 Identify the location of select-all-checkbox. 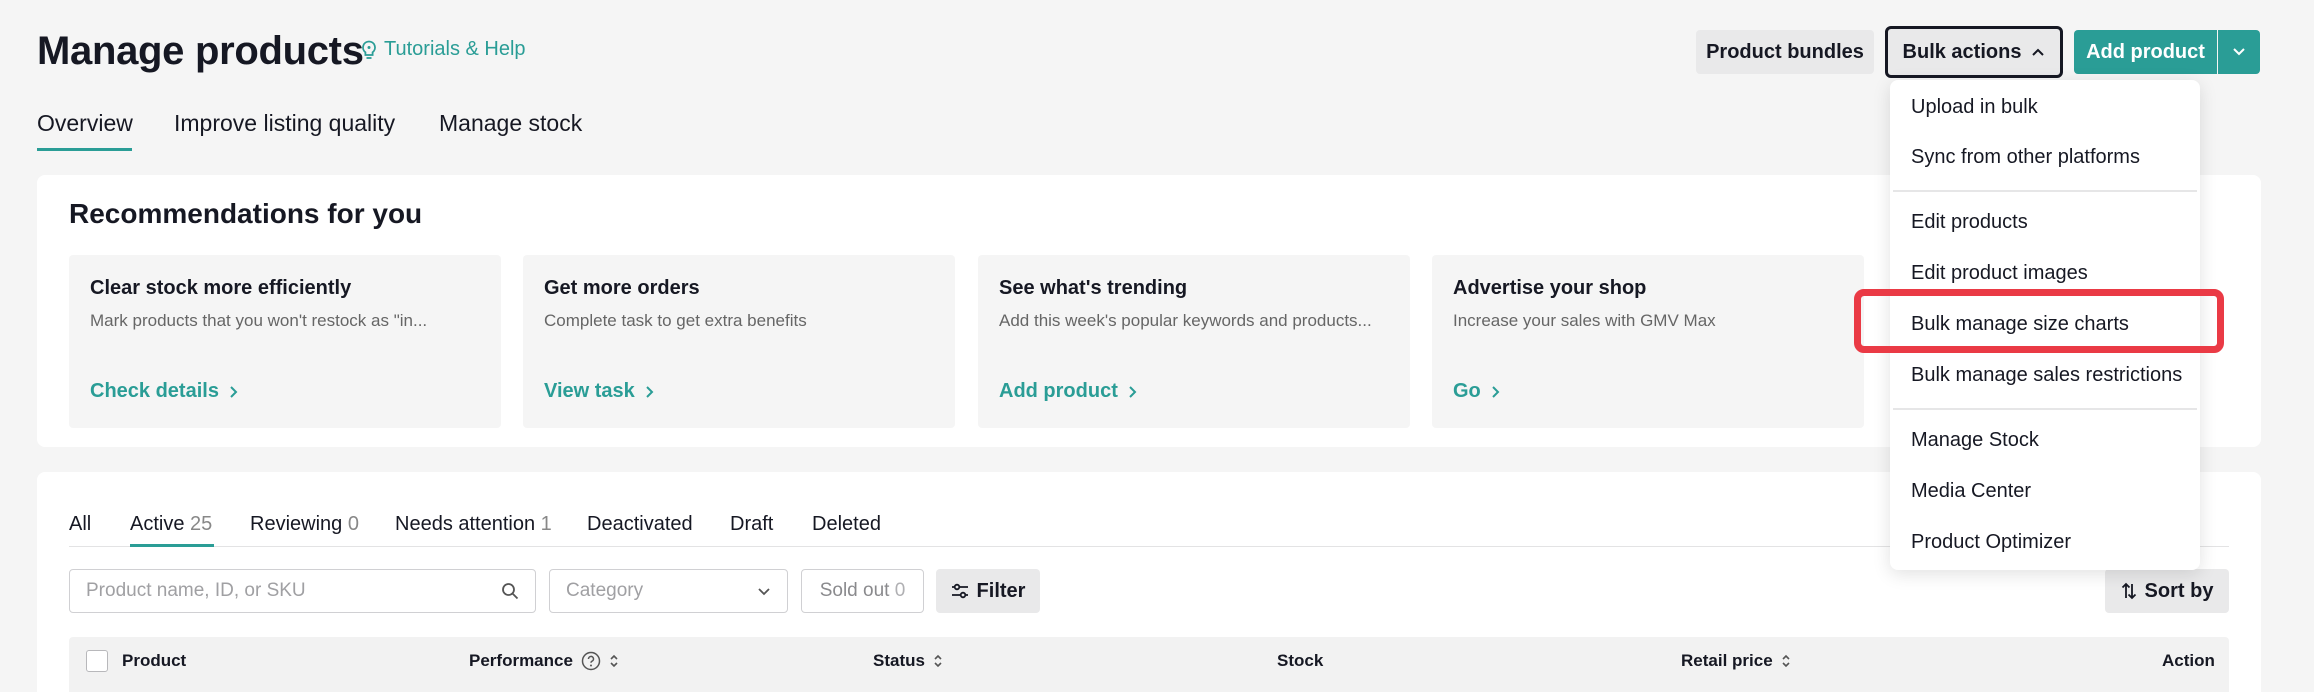
(97, 661).